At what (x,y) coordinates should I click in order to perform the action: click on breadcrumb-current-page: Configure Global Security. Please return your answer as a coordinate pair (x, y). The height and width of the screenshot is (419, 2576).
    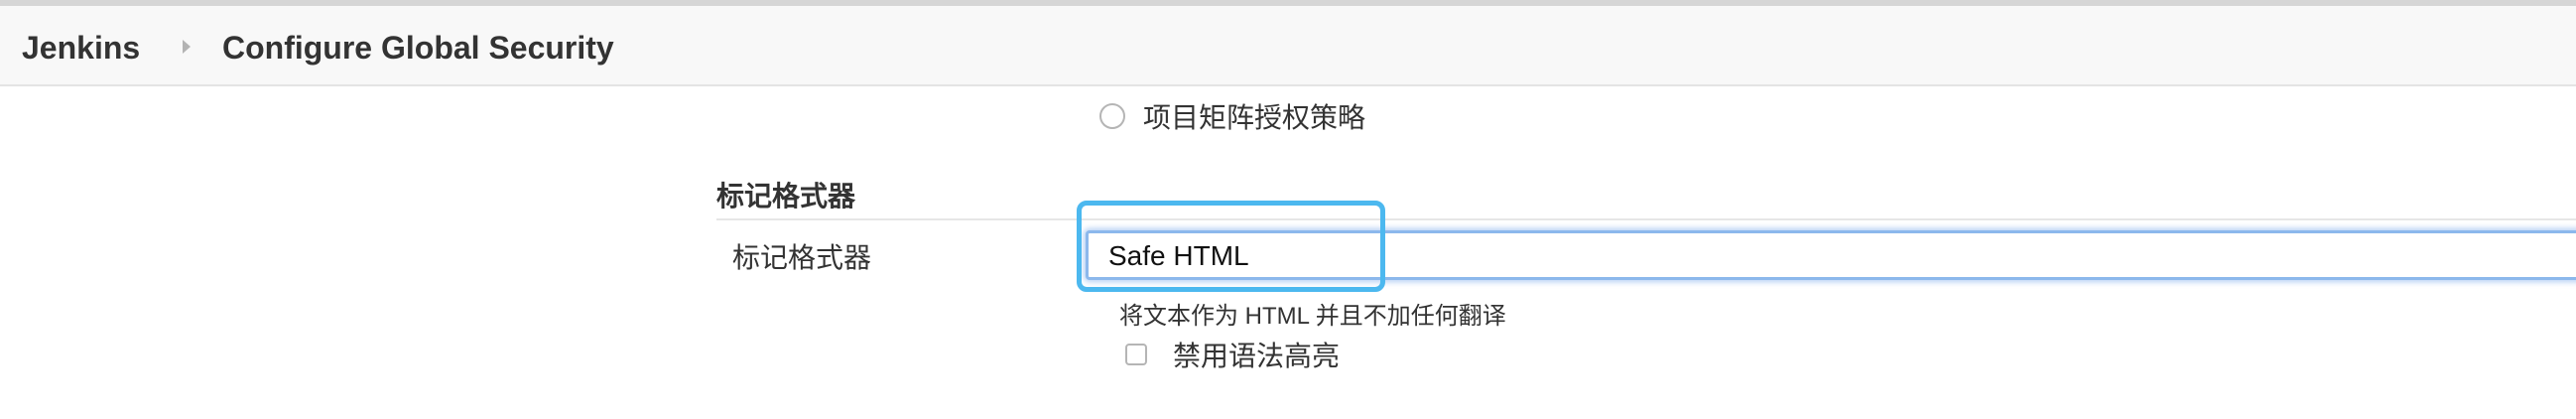
    Looking at the image, I should click on (418, 48).